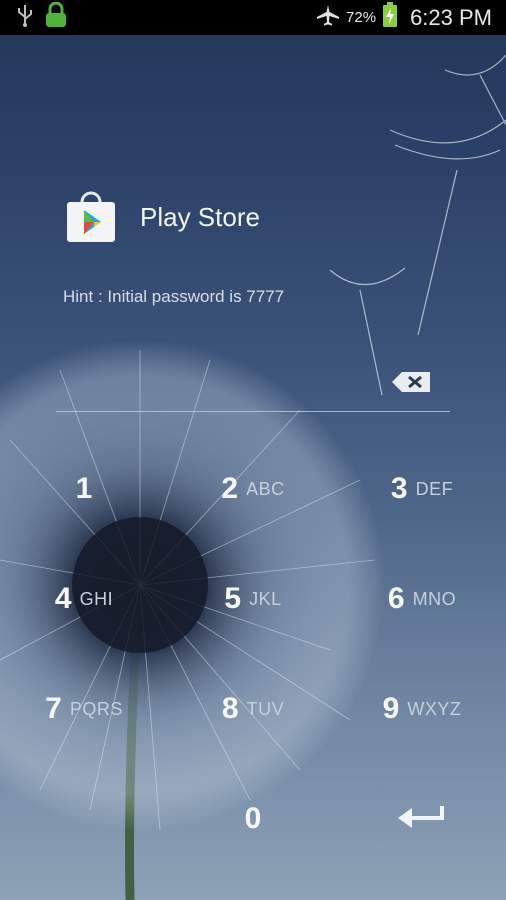  Describe the element at coordinates (451, 17) in the screenshot. I see `clock: 6:23 PM` at that location.